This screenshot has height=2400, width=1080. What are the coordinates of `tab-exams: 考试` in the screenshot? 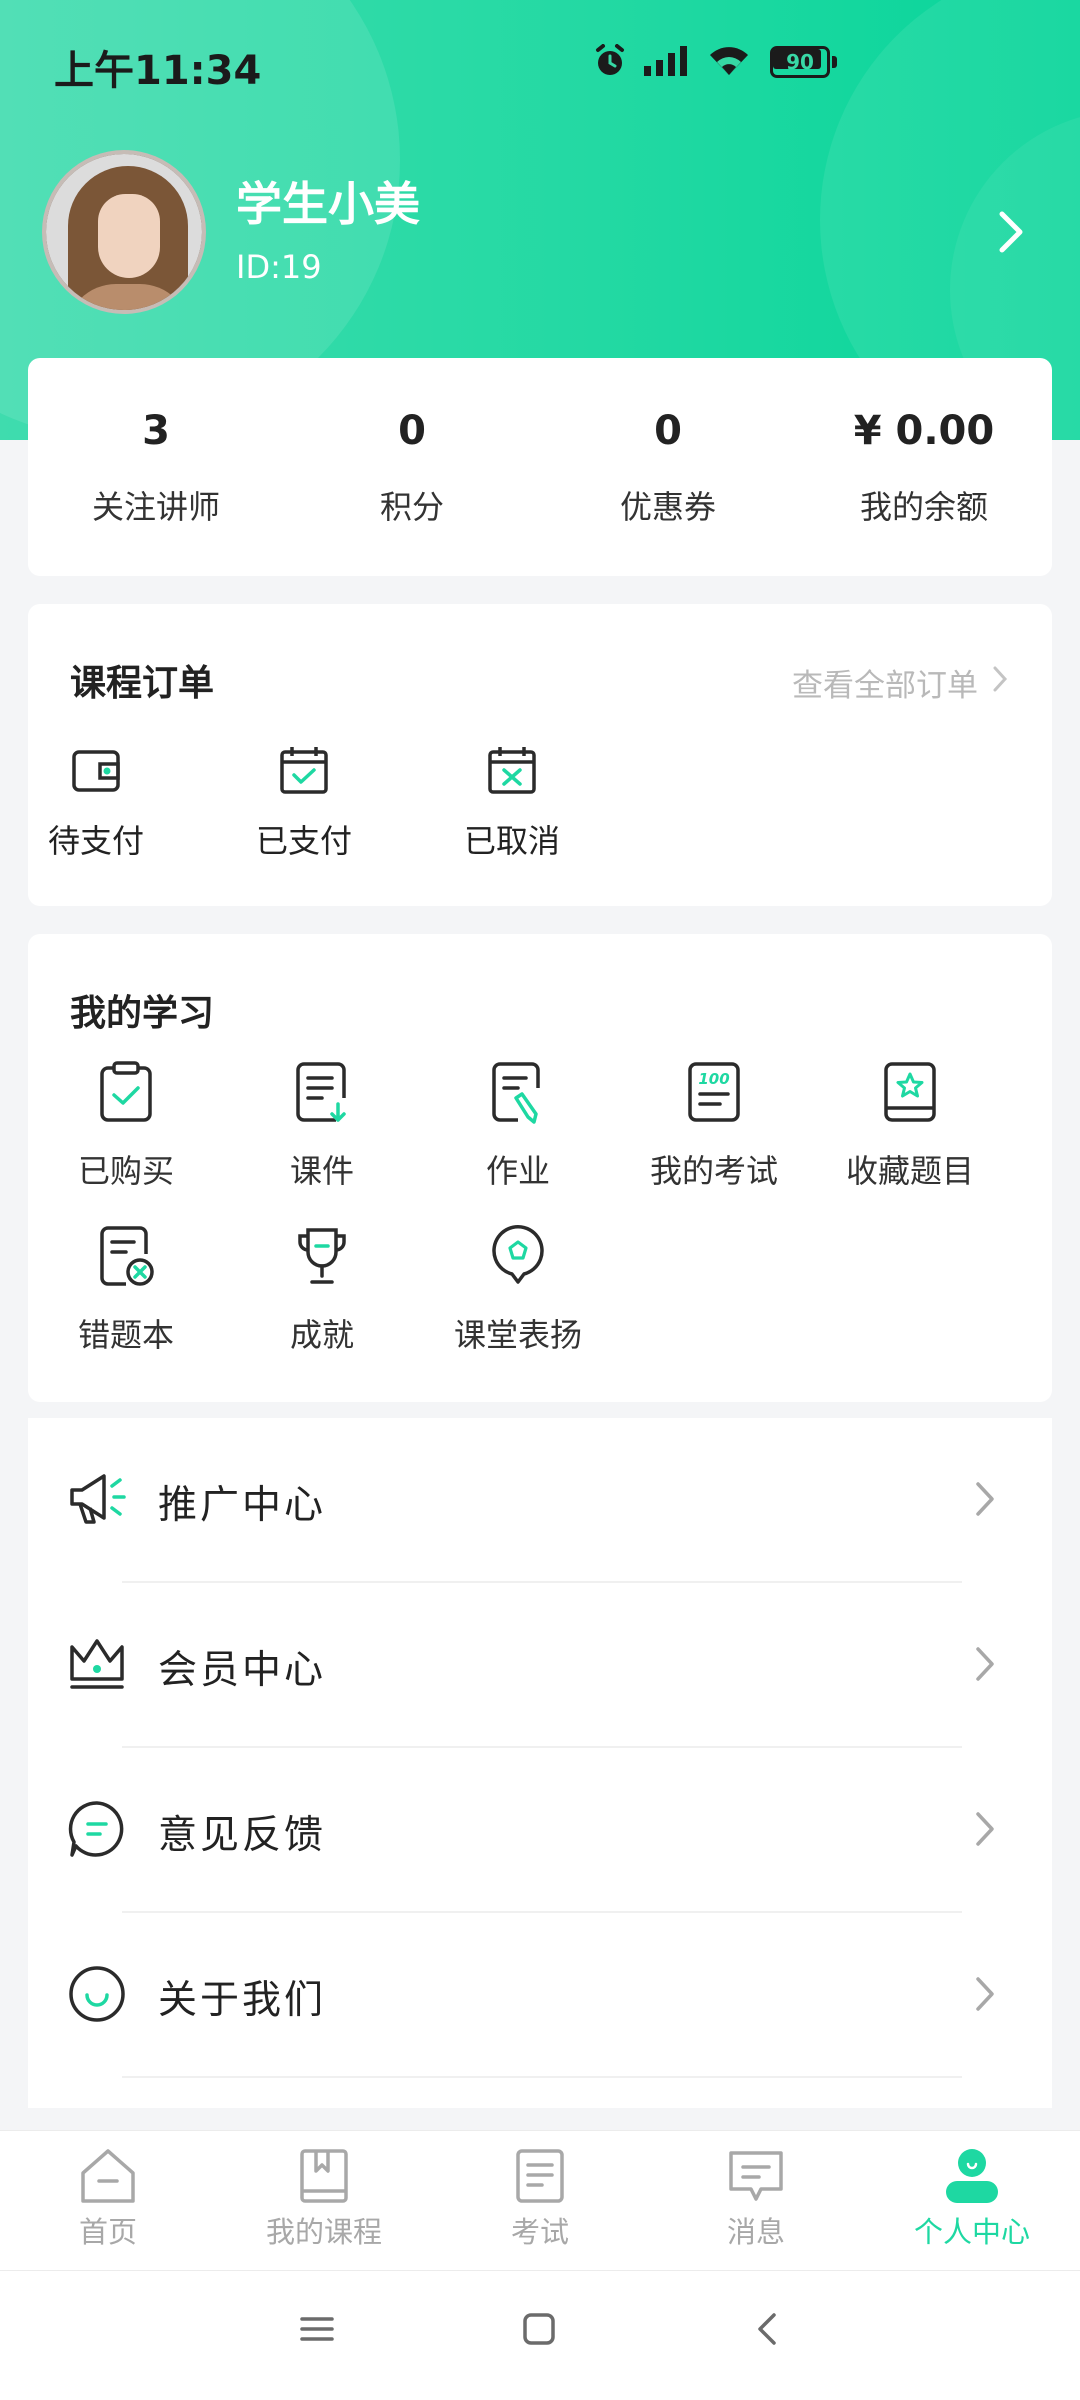 It's located at (540, 2196).